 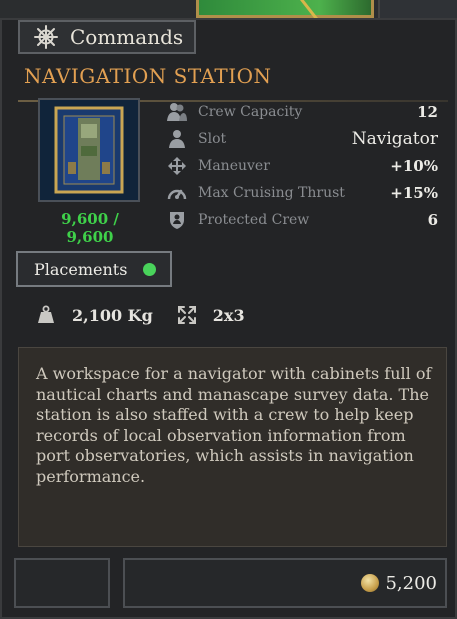 I want to click on price-value: 5,200, so click(x=411, y=583).